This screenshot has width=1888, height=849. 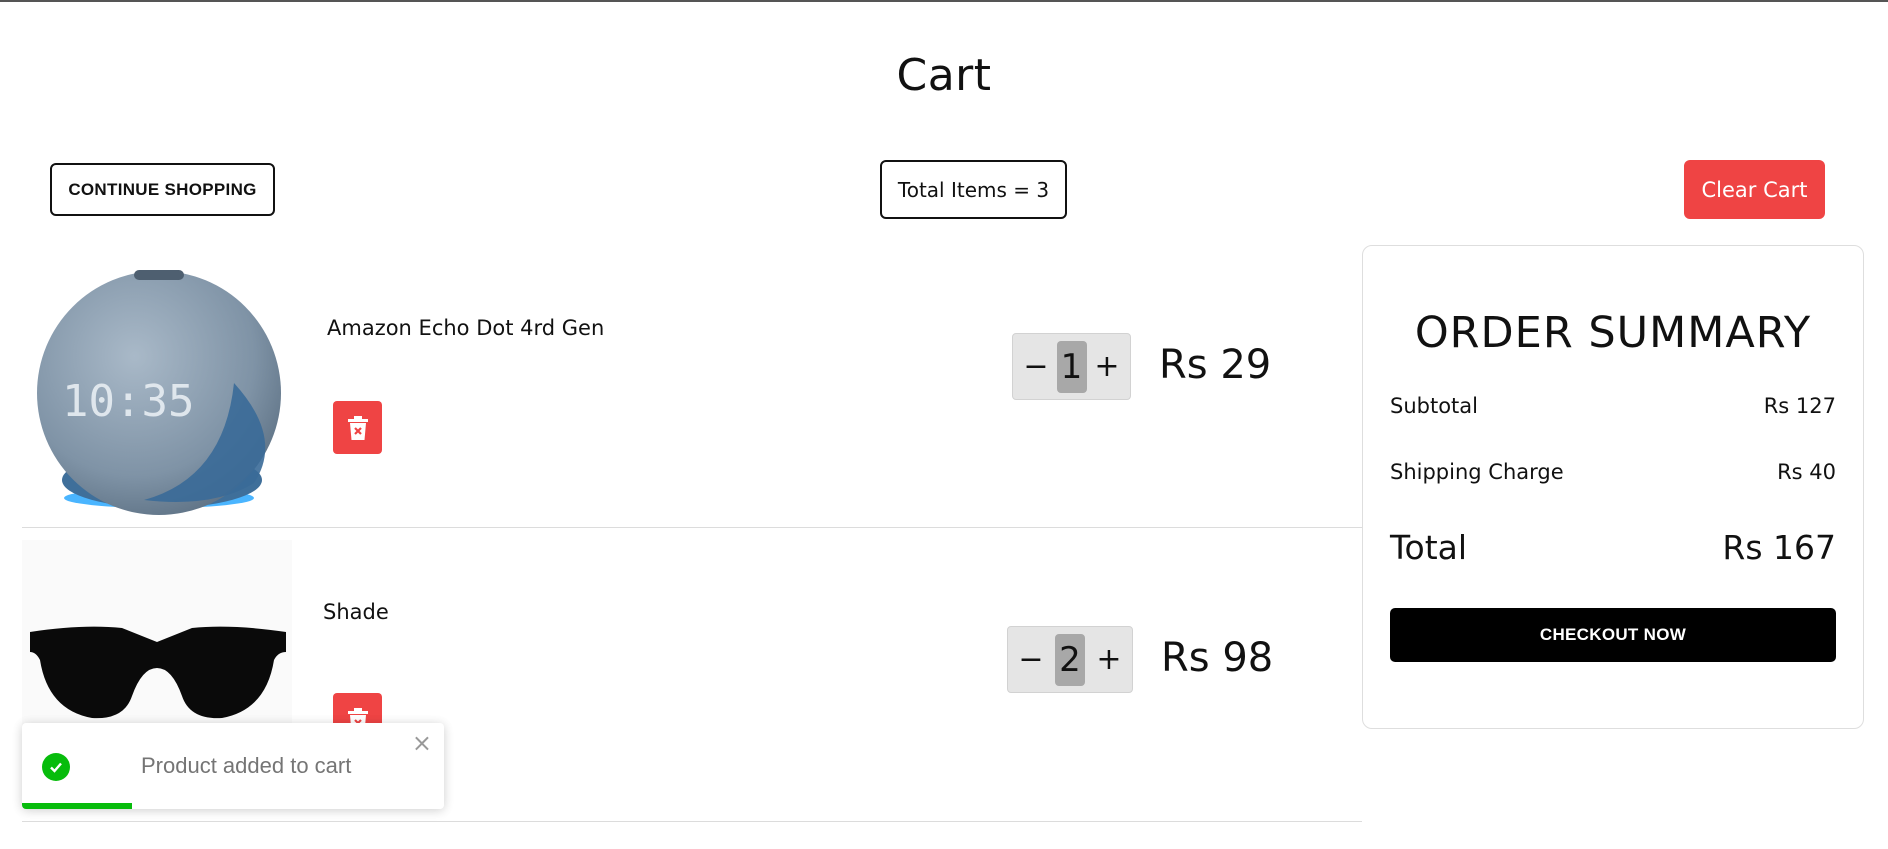 I want to click on checkout-button: CHECKOUT NOW, so click(x=1613, y=635).